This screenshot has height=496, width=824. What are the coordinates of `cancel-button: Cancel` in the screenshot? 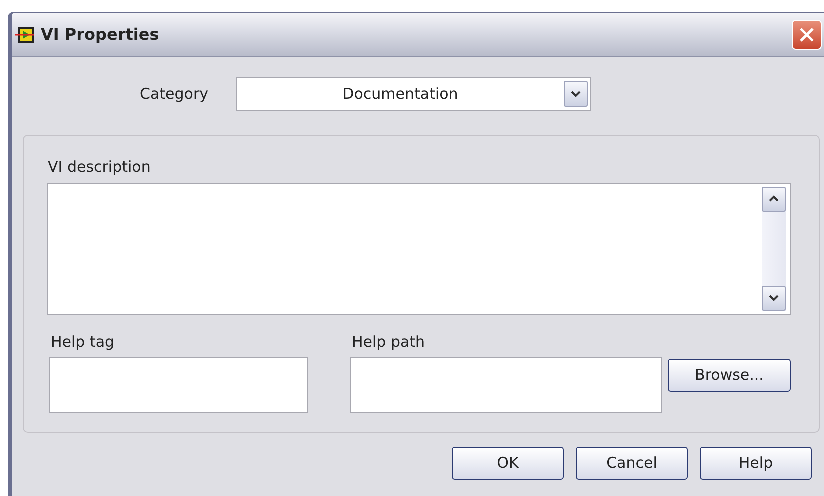 It's located at (632, 463).